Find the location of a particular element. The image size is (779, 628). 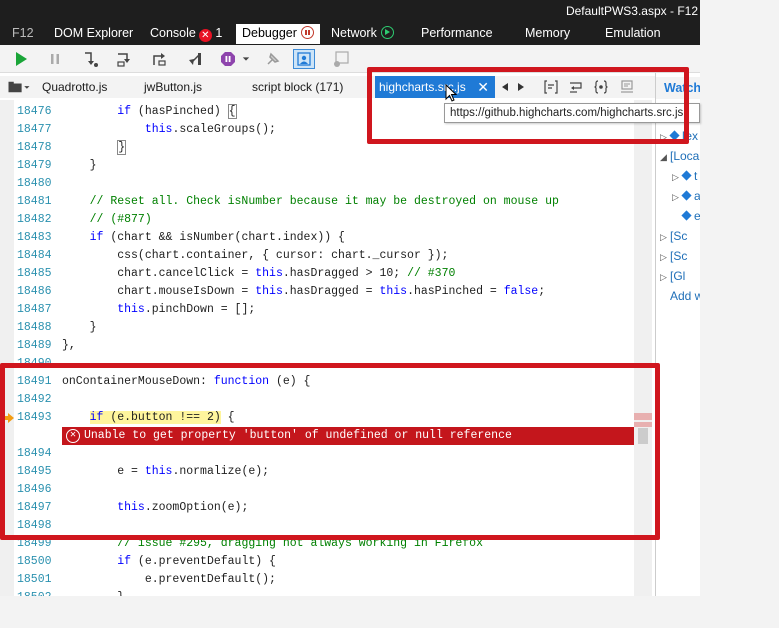

line-number: 18502 is located at coordinates (37, 592).